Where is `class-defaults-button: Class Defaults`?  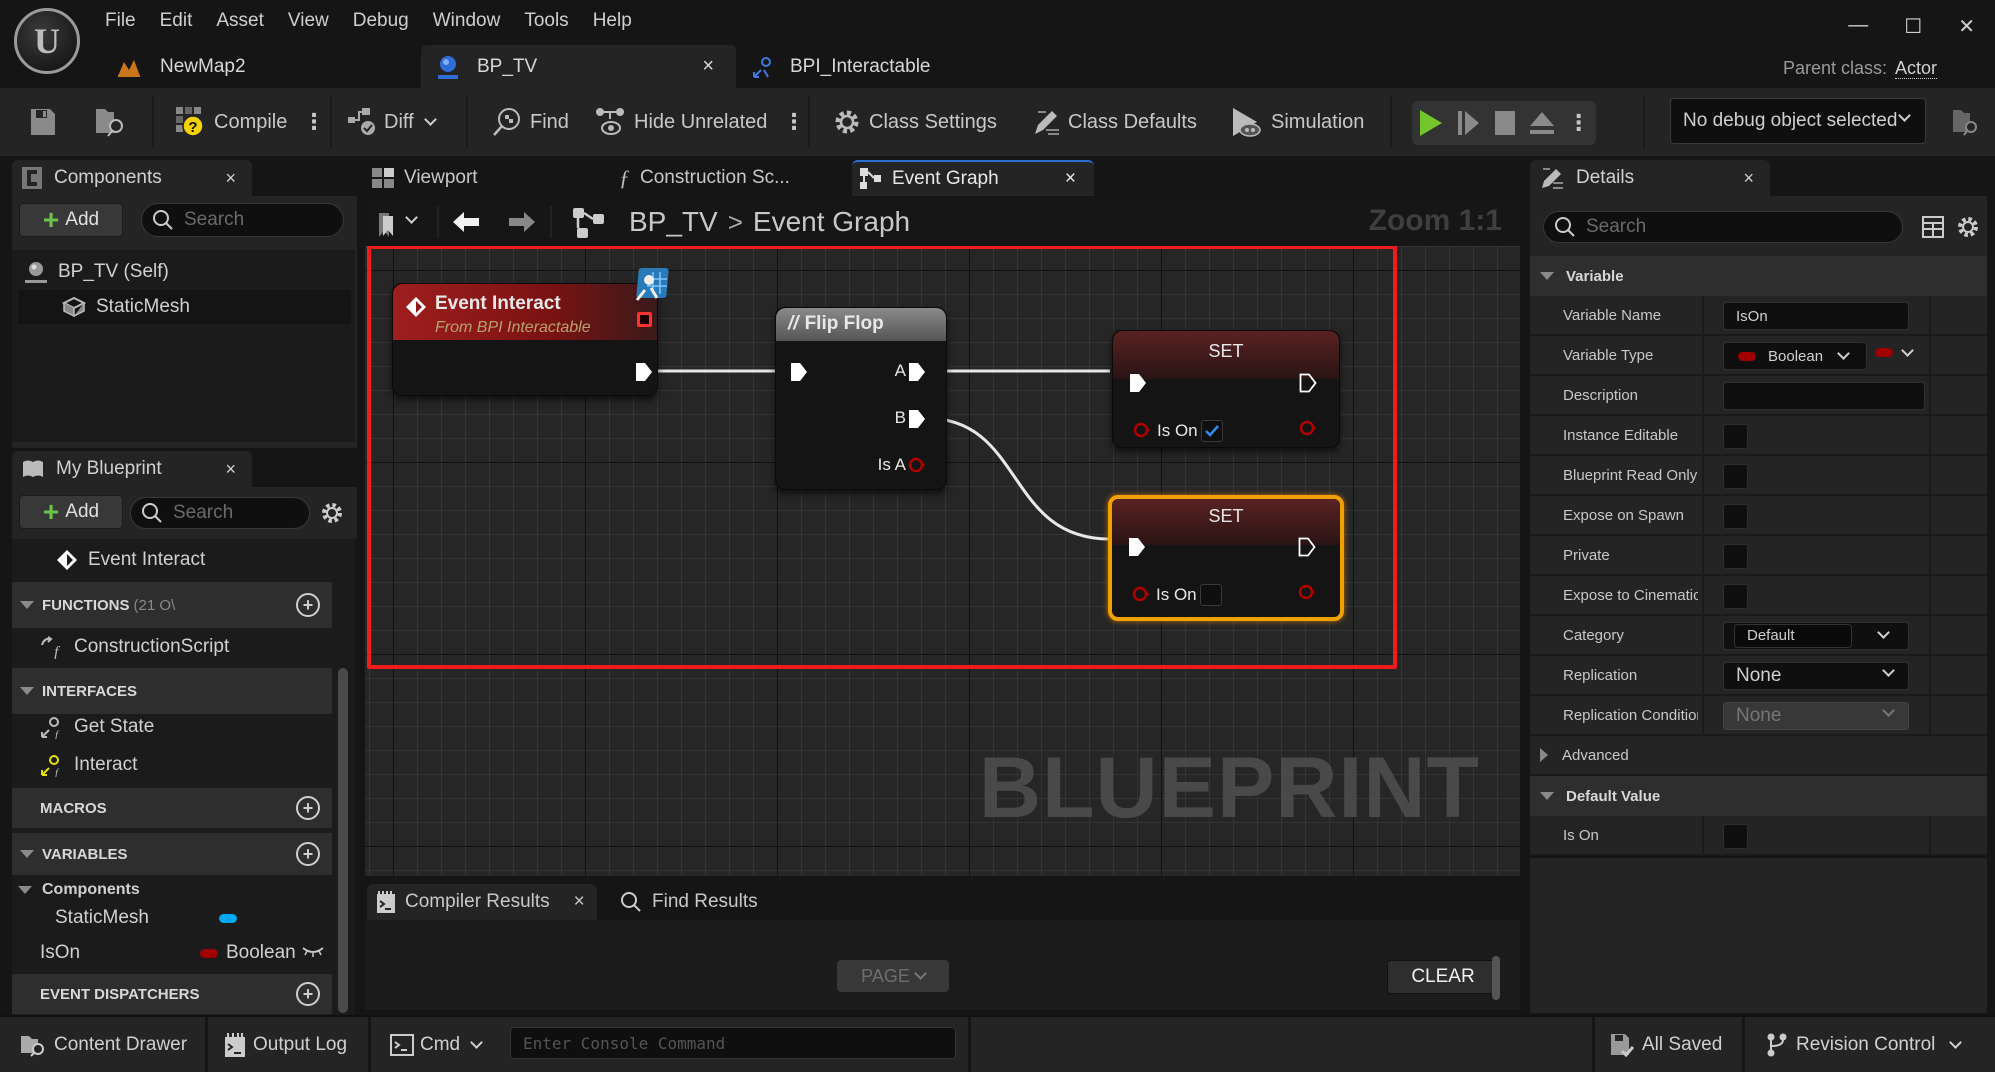
class-defaults-button: Class Defaults is located at coordinates (1114, 122).